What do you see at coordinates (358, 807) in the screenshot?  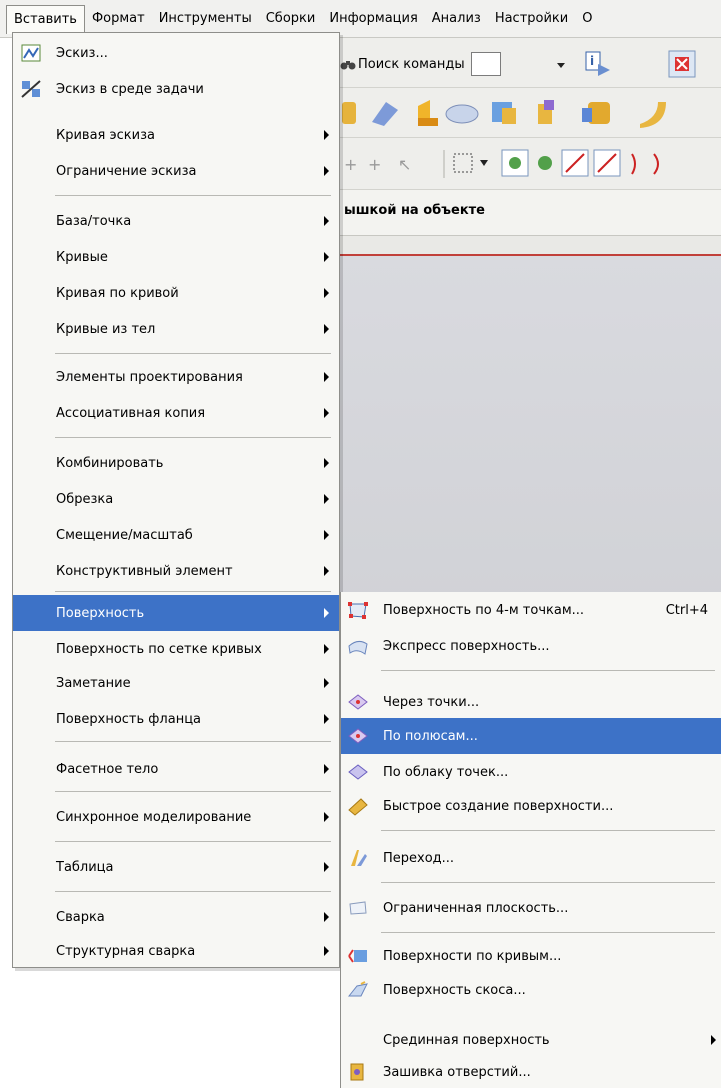 I see `rapid-surfacing-icon` at bounding box center [358, 807].